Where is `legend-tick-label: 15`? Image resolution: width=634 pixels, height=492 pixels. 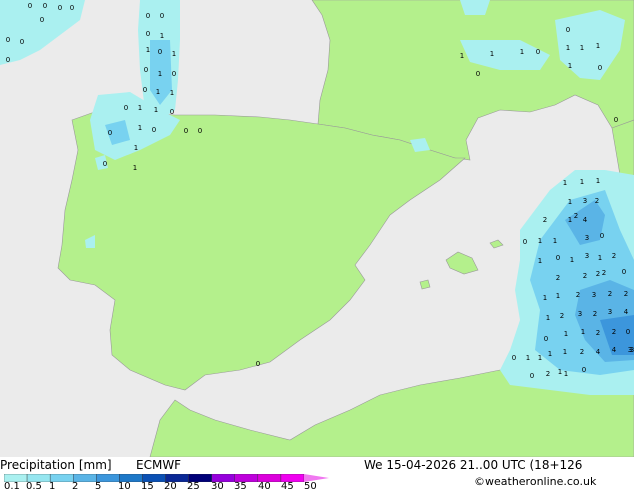
legend-tick-label: 15 is located at coordinates (147, 486).